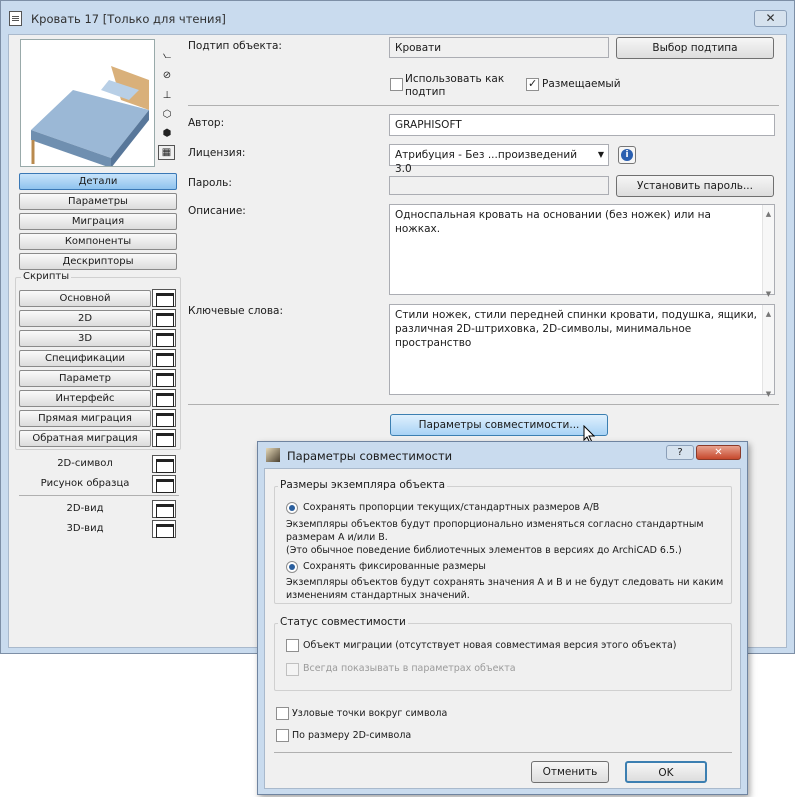  What do you see at coordinates (273, 455) in the screenshot?
I see `archicad-icon` at bounding box center [273, 455].